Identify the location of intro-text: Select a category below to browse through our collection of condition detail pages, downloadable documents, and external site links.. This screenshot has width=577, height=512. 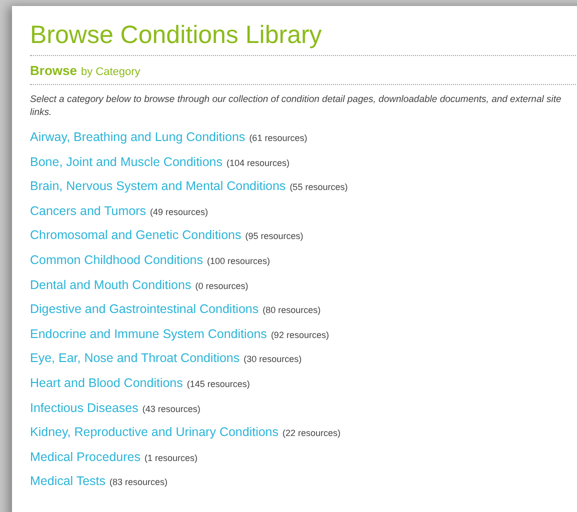
(296, 106).